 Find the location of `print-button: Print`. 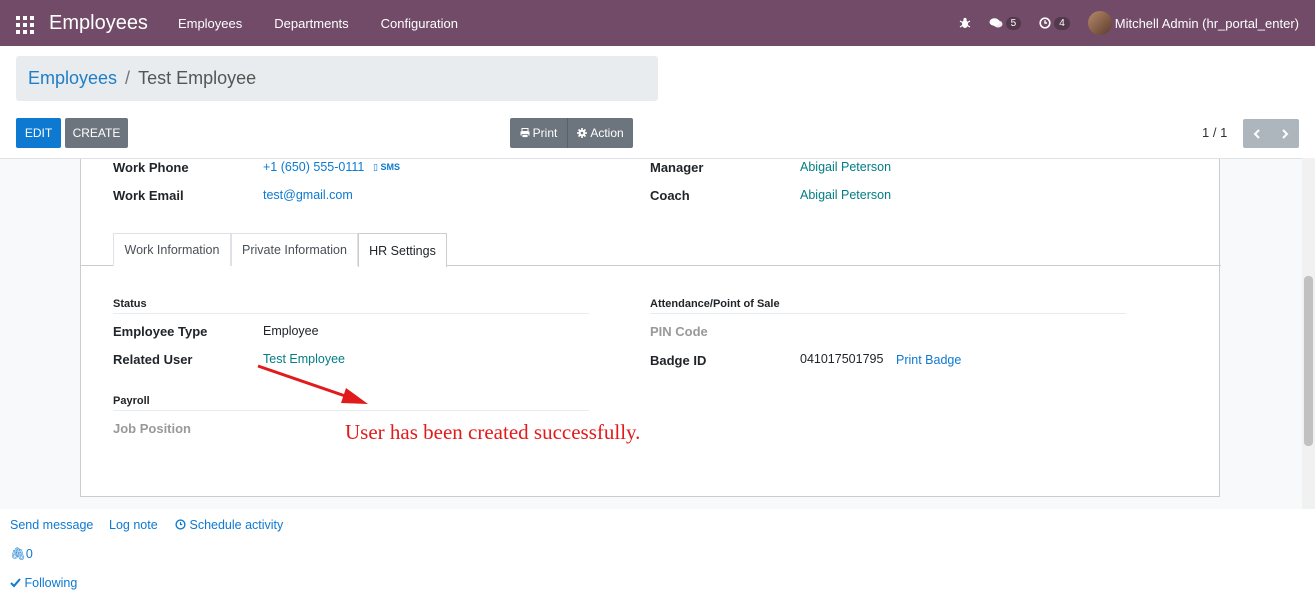

print-button: Print is located at coordinates (538, 133).